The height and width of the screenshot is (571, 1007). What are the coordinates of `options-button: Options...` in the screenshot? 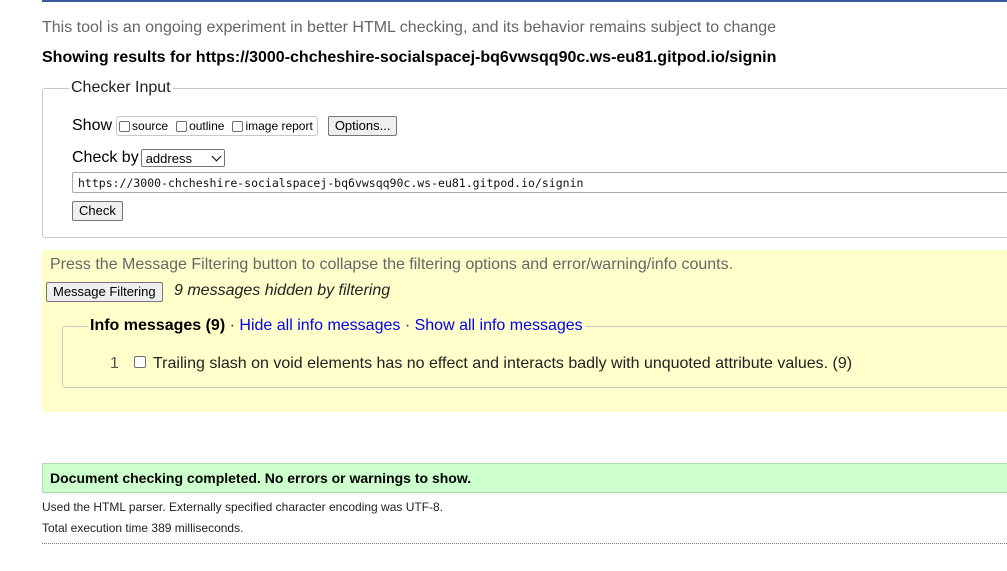 It's located at (362, 126).